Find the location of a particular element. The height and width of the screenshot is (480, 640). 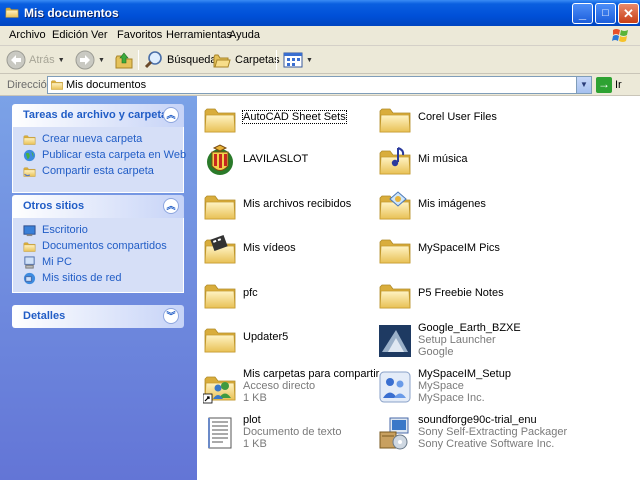

file-item: Updater5 is located at coordinates (299, 340).